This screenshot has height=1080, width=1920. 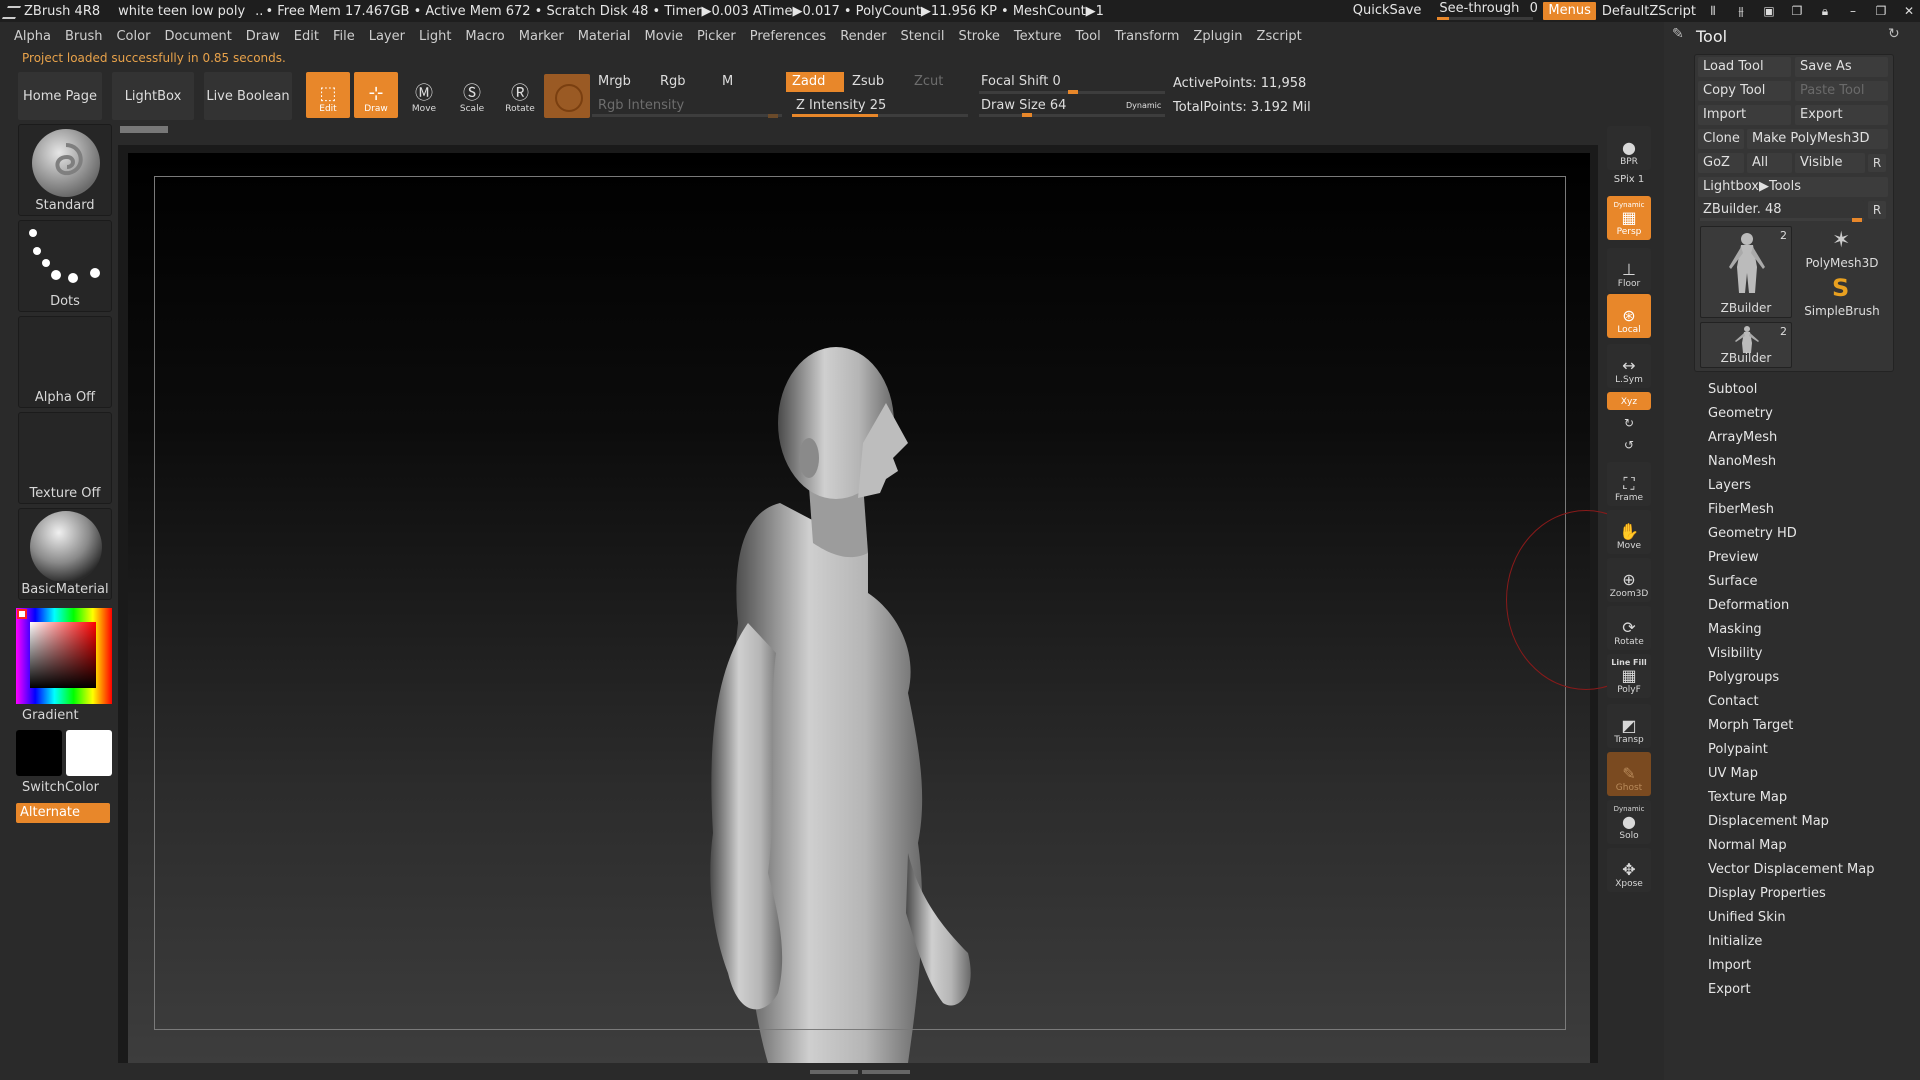 What do you see at coordinates (60, 787) in the screenshot?
I see `switchcolor-button: SwitchColor` at bounding box center [60, 787].